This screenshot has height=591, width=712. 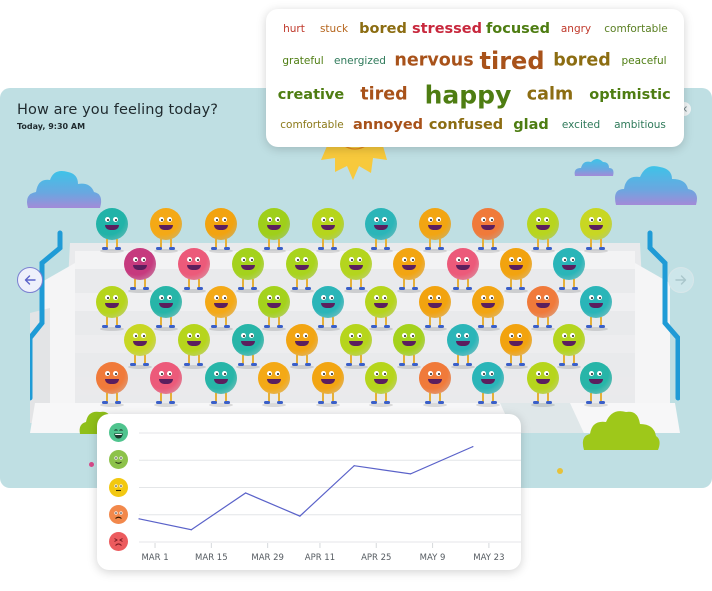 What do you see at coordinates (294, 28) in the screenshot?
I see `feeling-word: hurt` at bounding box center [294, 28].